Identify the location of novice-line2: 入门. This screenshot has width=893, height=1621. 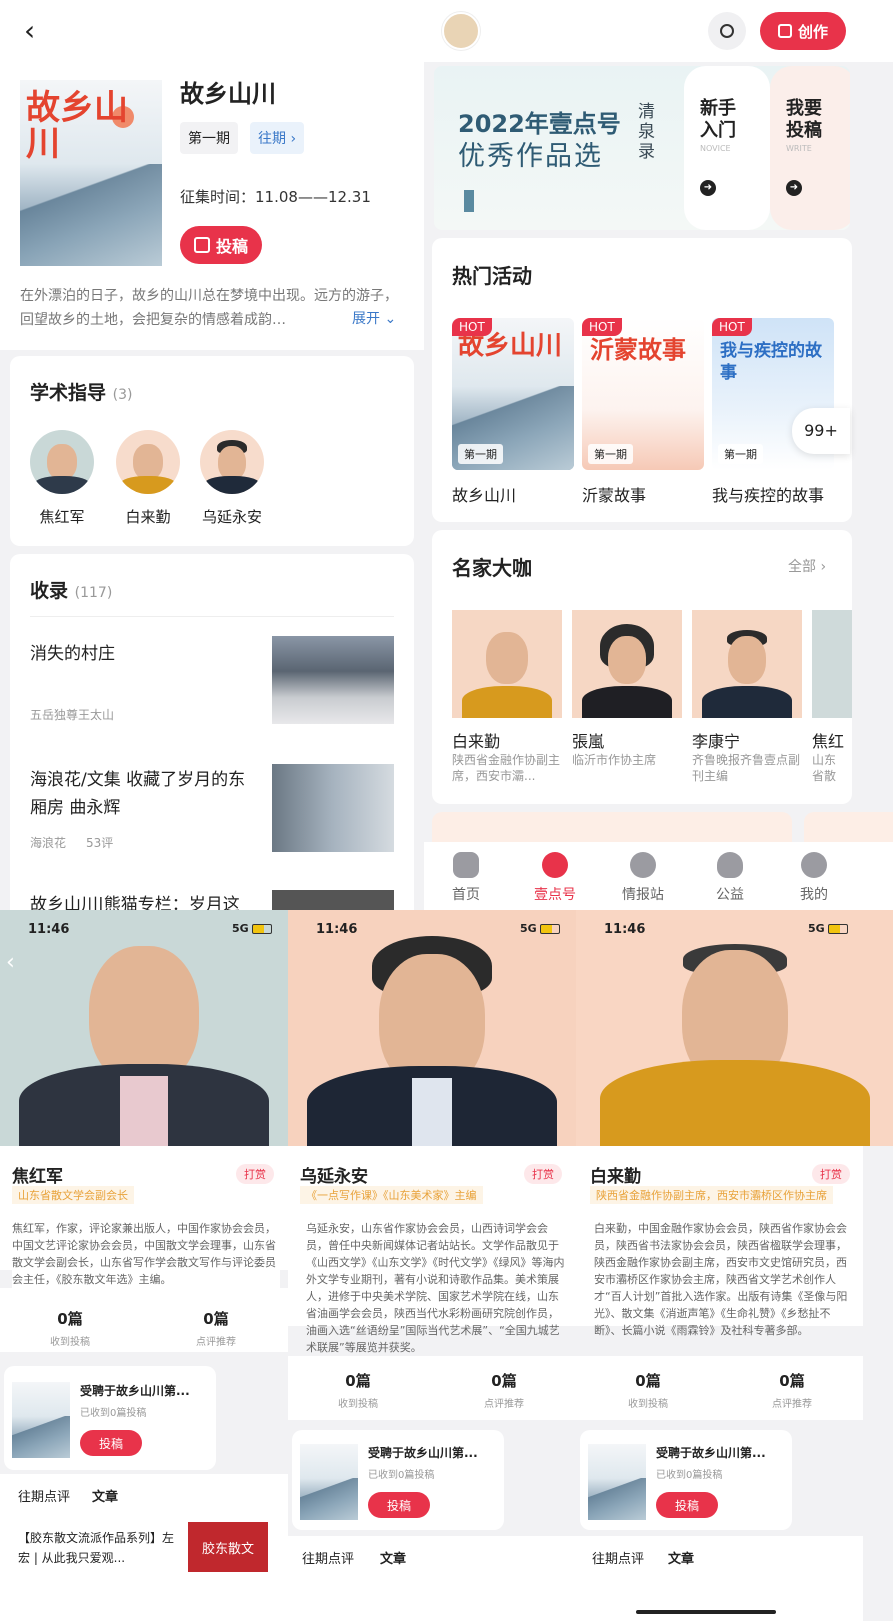
(718, 130).